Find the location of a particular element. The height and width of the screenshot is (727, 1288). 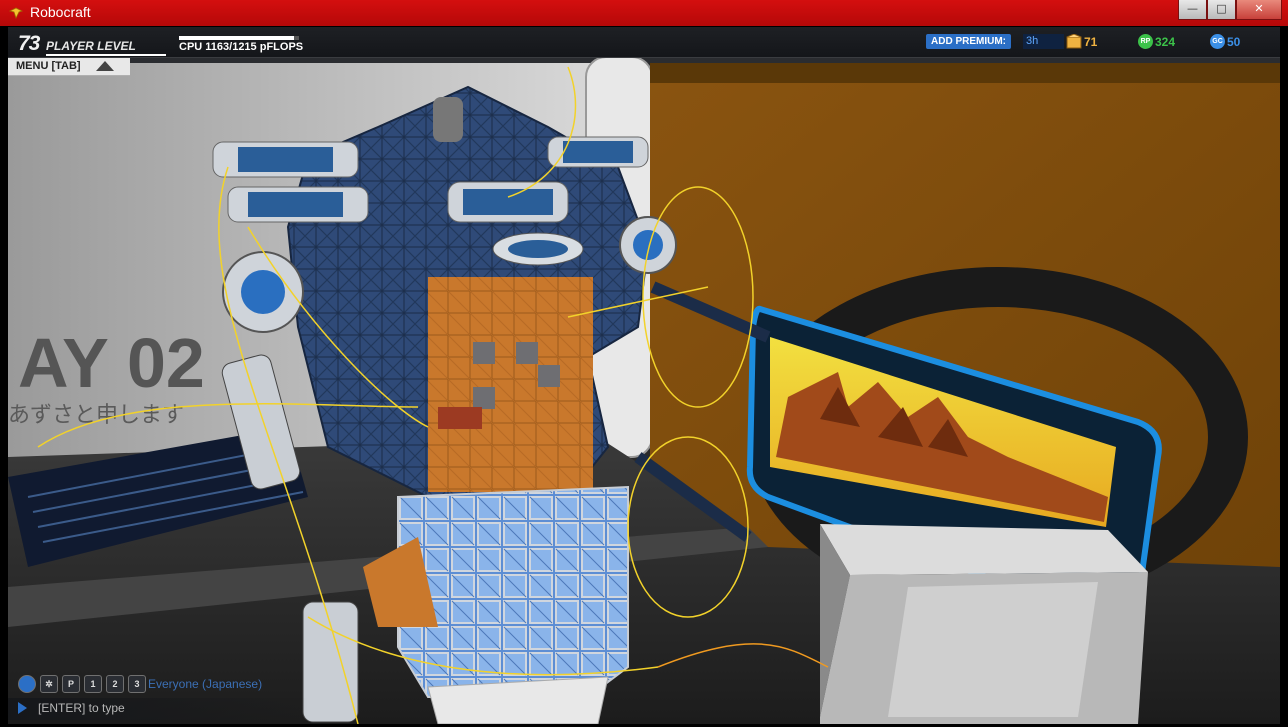

premium-time: 3h is located at coordinates (1043, 41).